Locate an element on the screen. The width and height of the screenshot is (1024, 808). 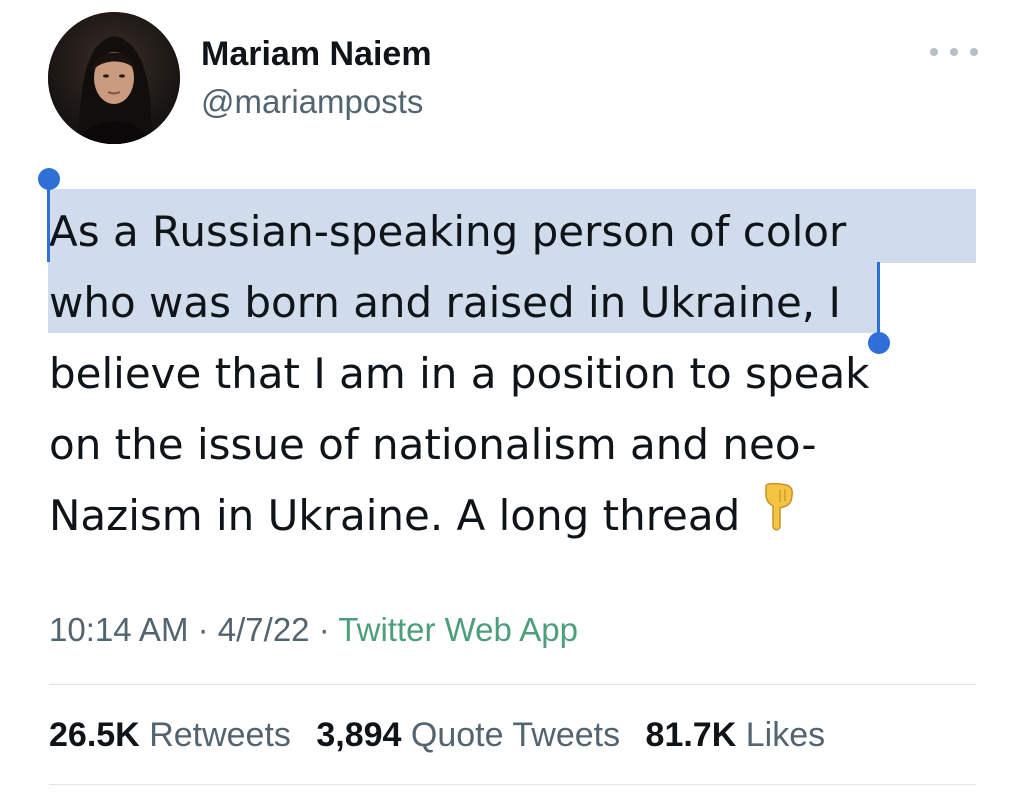
tweet-text-line: who was born and raised in Ukraine, I is located at coordinates (445, 302).